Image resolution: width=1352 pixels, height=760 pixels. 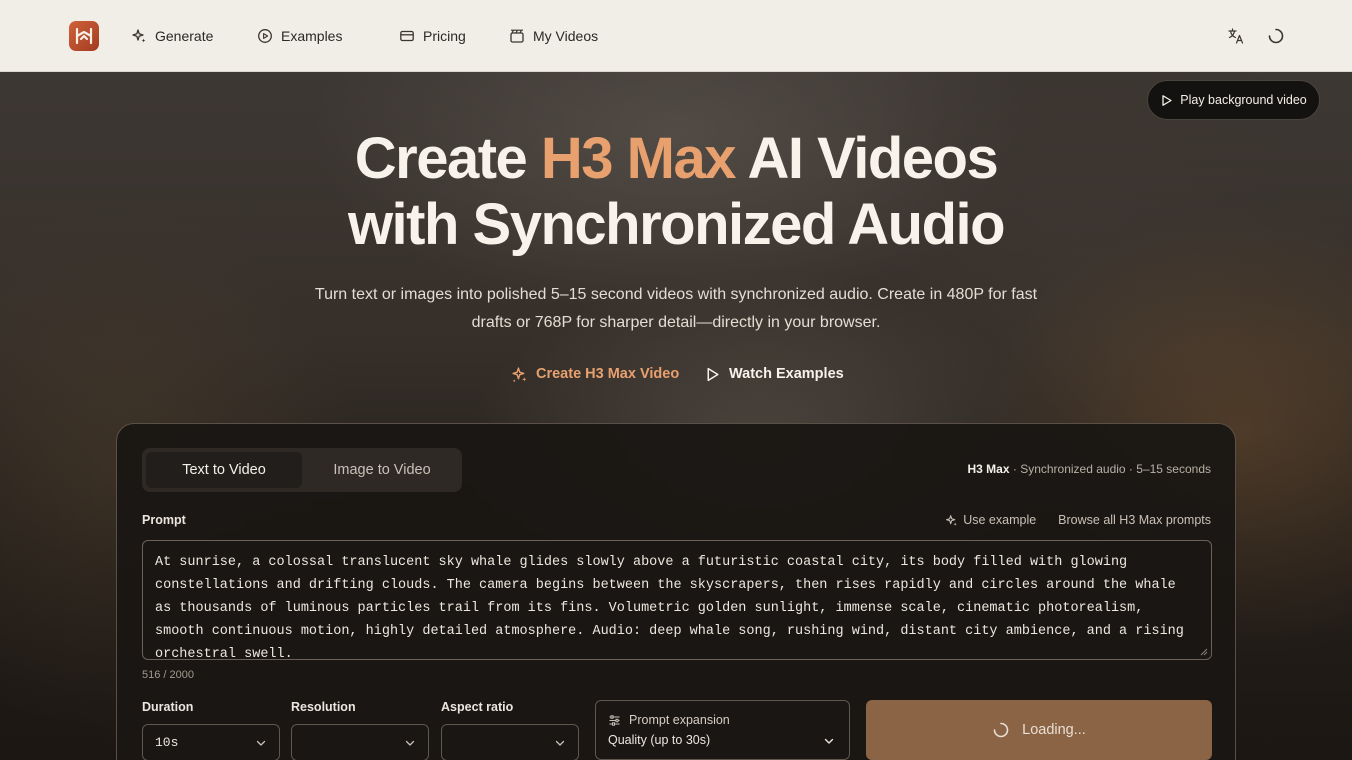 What do you see at coordinates (323, 707) in the screenshot?
I see `resolution-label: Resolution` at bounding box center [323, 707].